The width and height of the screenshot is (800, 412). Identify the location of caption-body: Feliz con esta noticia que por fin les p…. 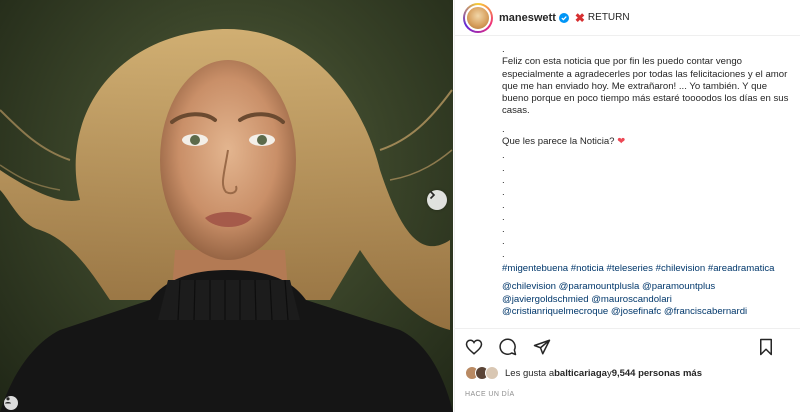
(645, 86).